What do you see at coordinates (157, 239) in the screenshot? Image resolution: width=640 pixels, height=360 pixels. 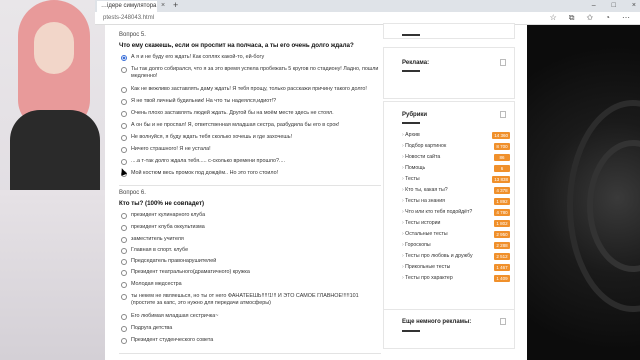 I see `answer-label: заместитель учителя` at bounding box center [157, 239].